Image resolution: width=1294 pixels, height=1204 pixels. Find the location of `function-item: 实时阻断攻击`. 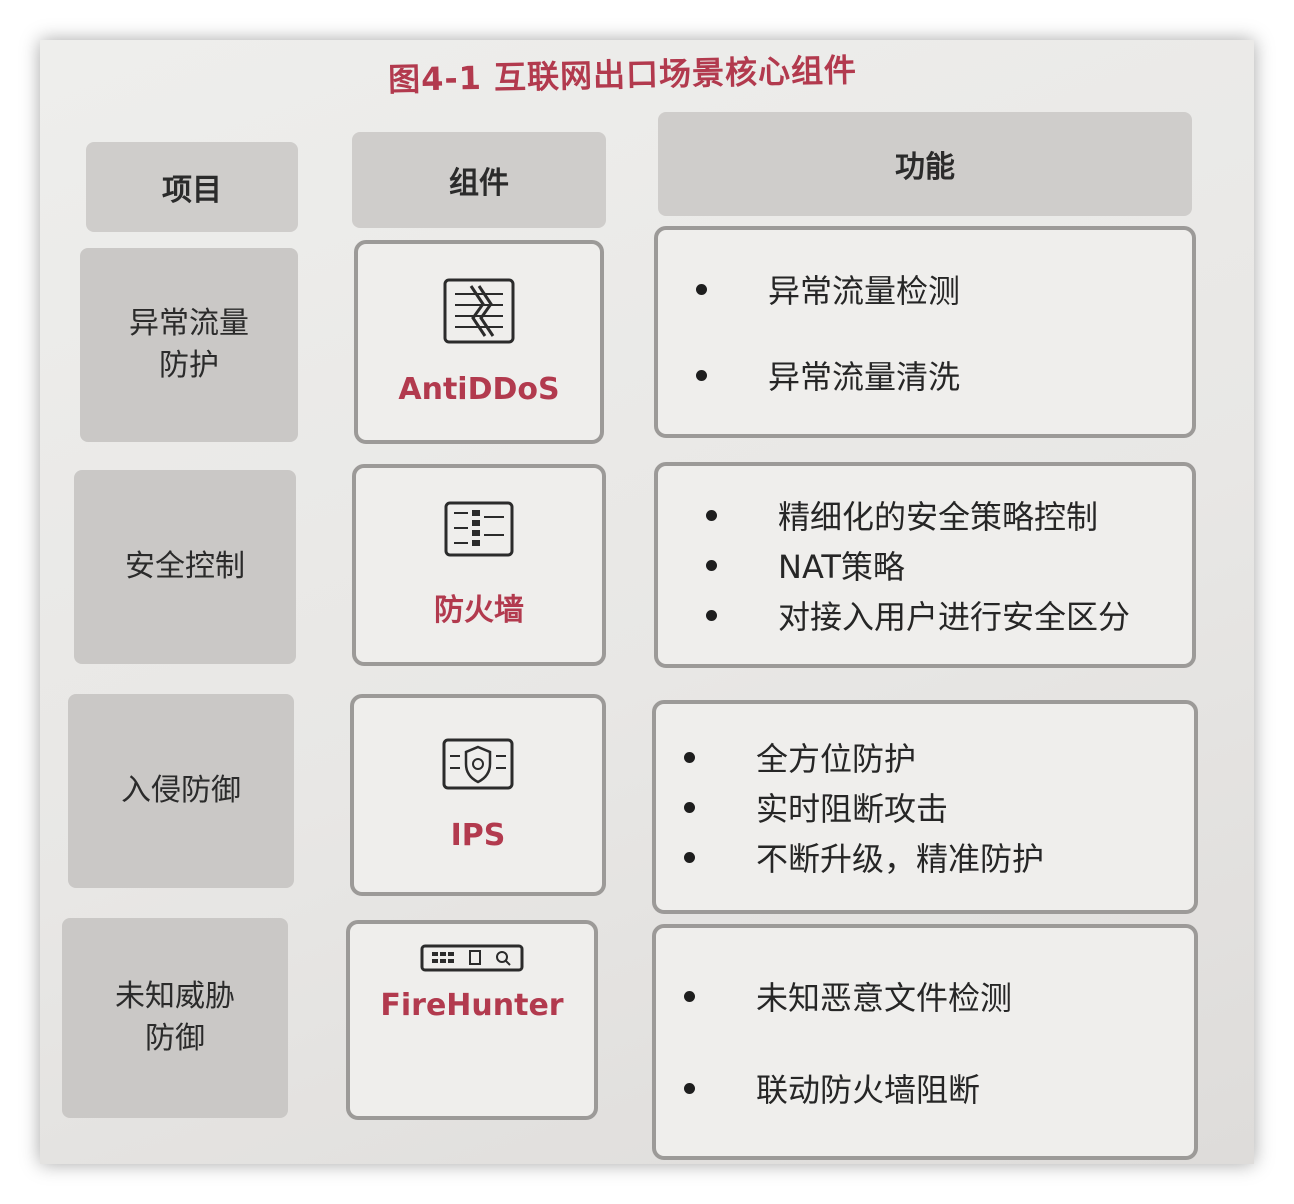

function-item: 实时阻断攻击 is located at coordinates (939, 807).